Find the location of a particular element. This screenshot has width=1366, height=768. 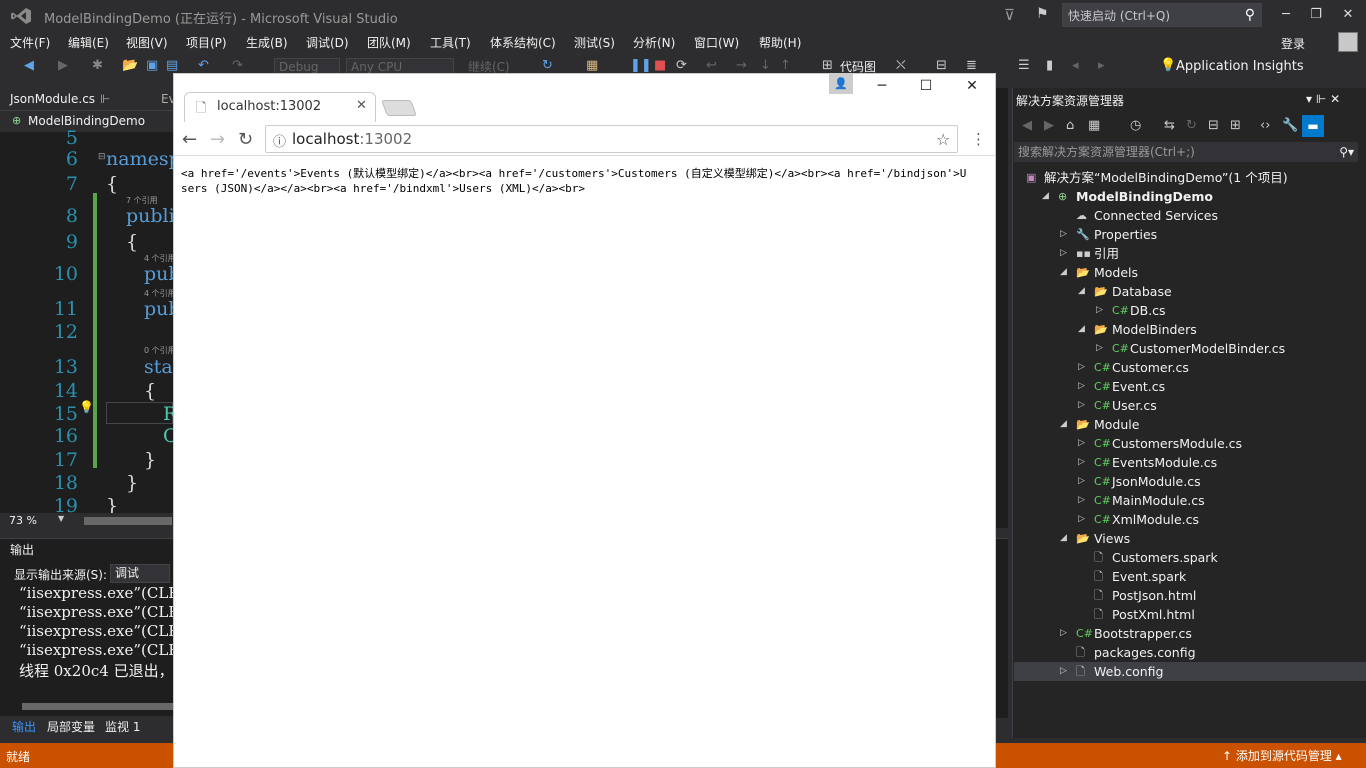

browser-forward-icon: → is located at coordinates (217, 139).